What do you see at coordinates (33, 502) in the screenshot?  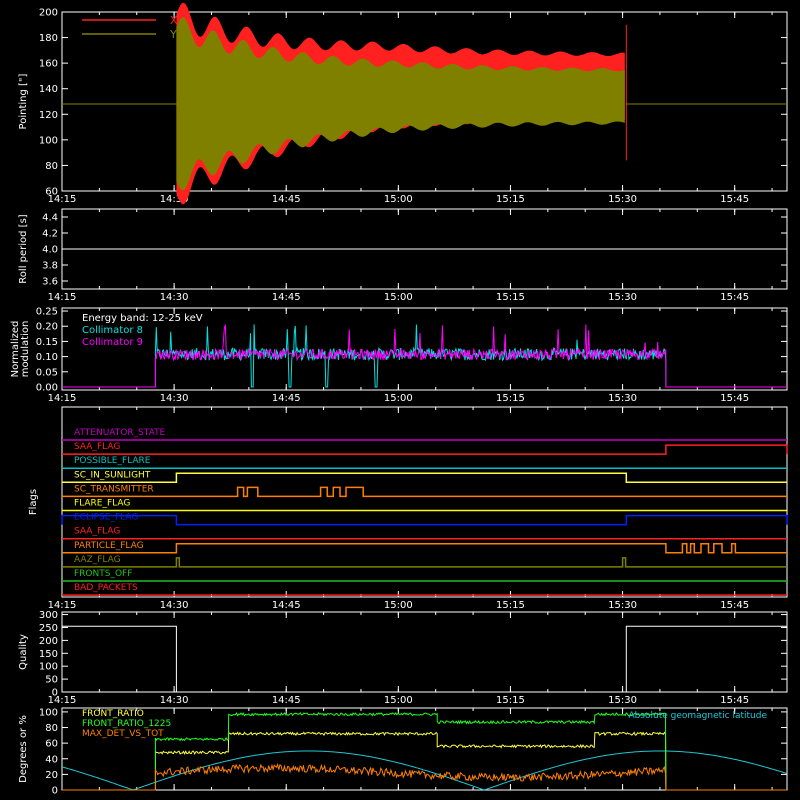 I see `y-axis-label: Flags` at bounding box center [33, 502].